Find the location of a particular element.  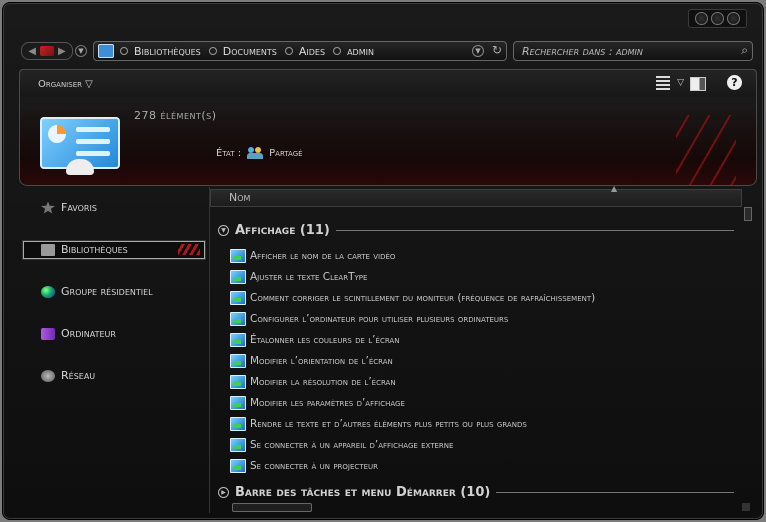

breadcrumb-label: Documents is located at coordinates (250, 51).